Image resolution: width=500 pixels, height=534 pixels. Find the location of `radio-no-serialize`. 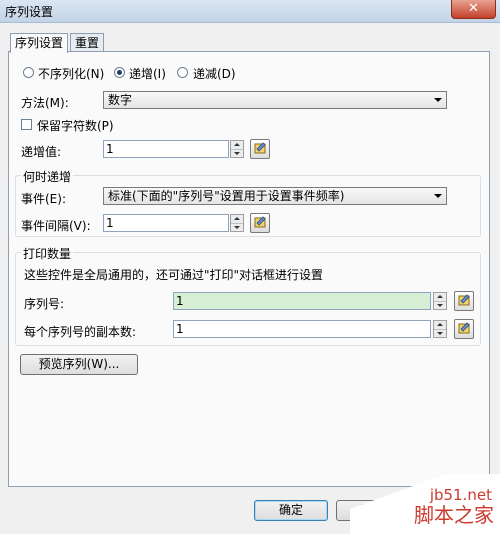

radio-no-serialize is located at coordinates (28, 72).